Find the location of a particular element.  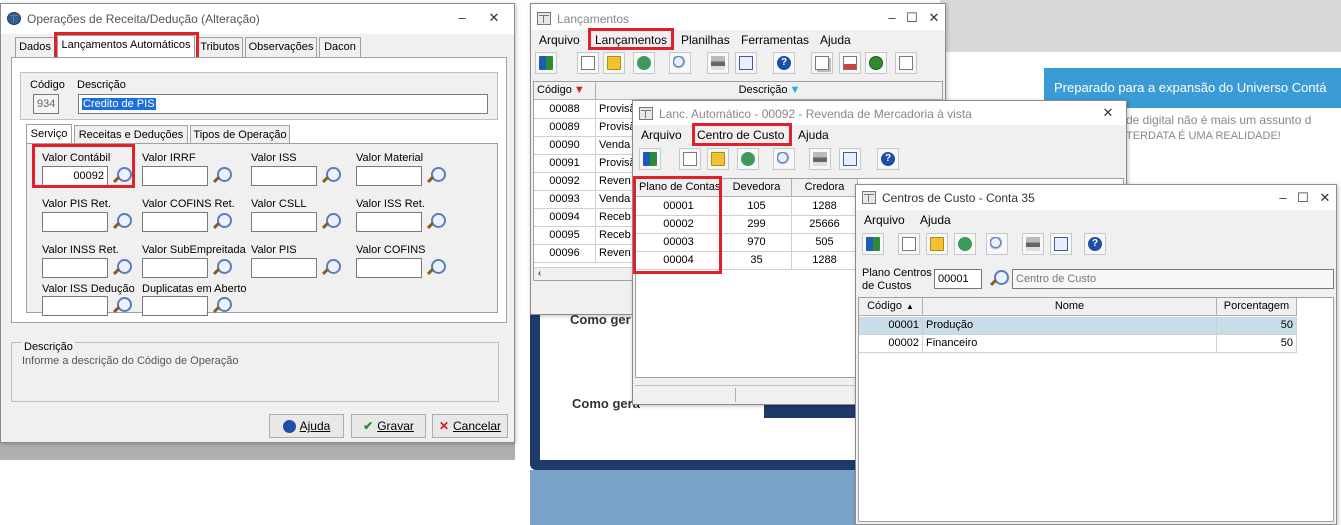

col-descricao-header: Descrição ▼ is located at coordinates (769, 91).